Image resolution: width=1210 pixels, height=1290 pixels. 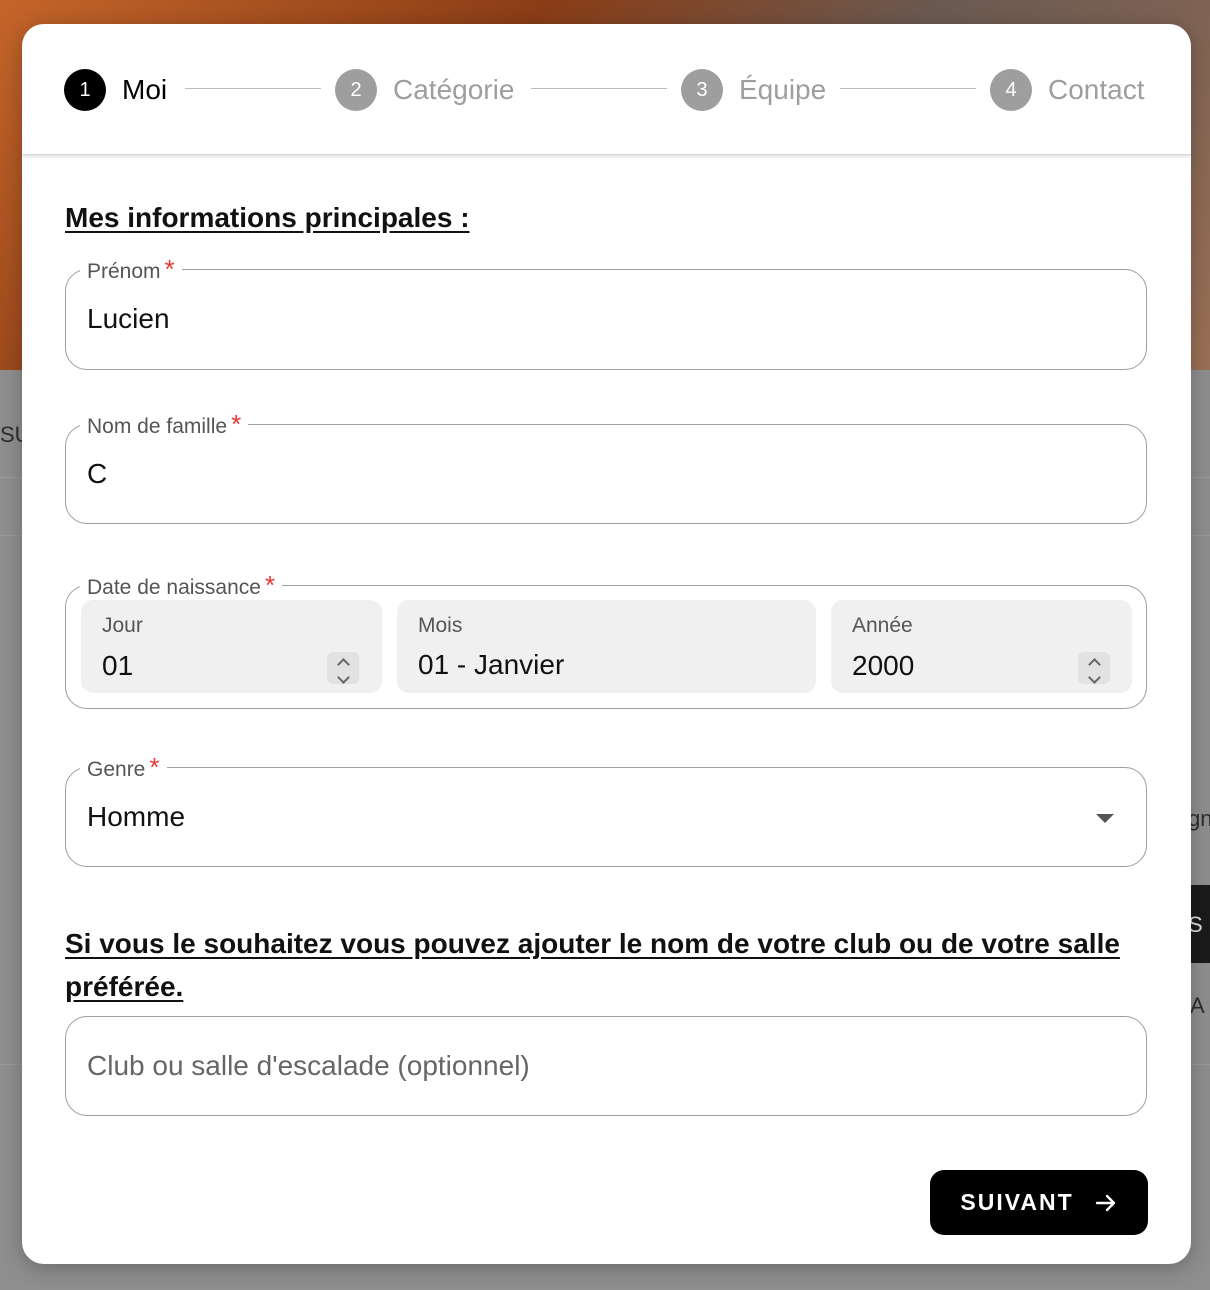 I want to click on club-input: Club ou salle d'escalade (optionnel), so click(x=308, y=1066).